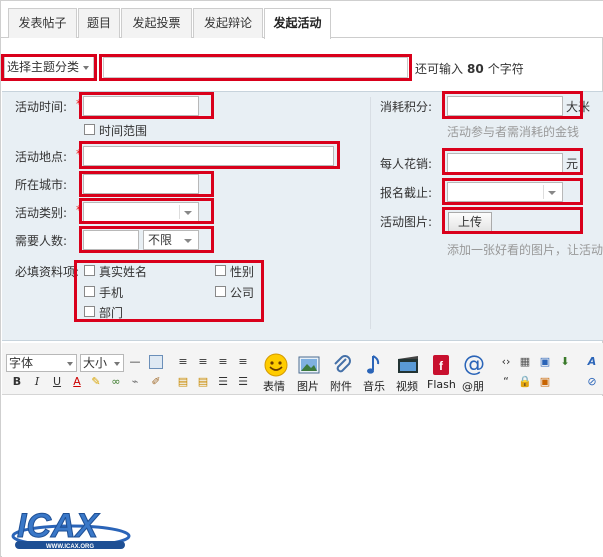 The width and height of the screenshot is (603, 557). I want to click on page-icon: ▦, so click(525, 362).